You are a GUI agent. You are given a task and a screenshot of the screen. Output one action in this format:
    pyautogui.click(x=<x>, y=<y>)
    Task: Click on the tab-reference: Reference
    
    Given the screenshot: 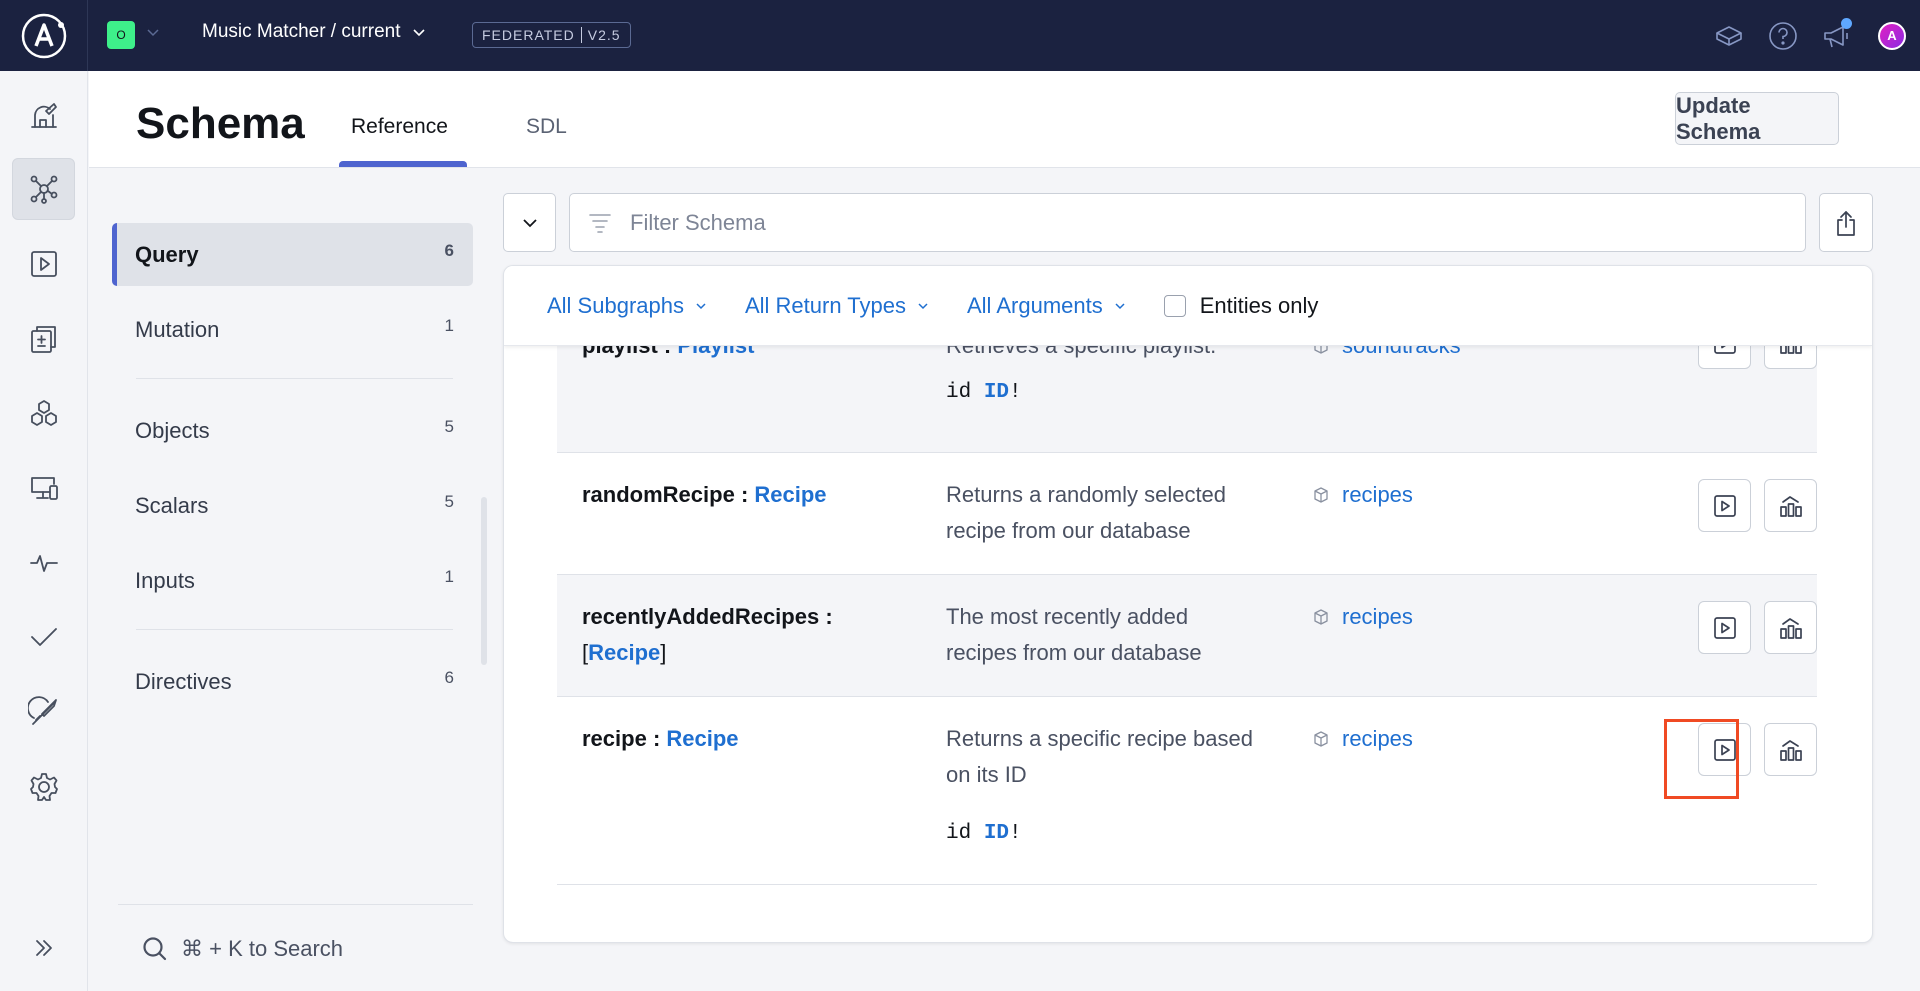 What is the action you would take?
    pyautogui.click(x=399, y=127)
    